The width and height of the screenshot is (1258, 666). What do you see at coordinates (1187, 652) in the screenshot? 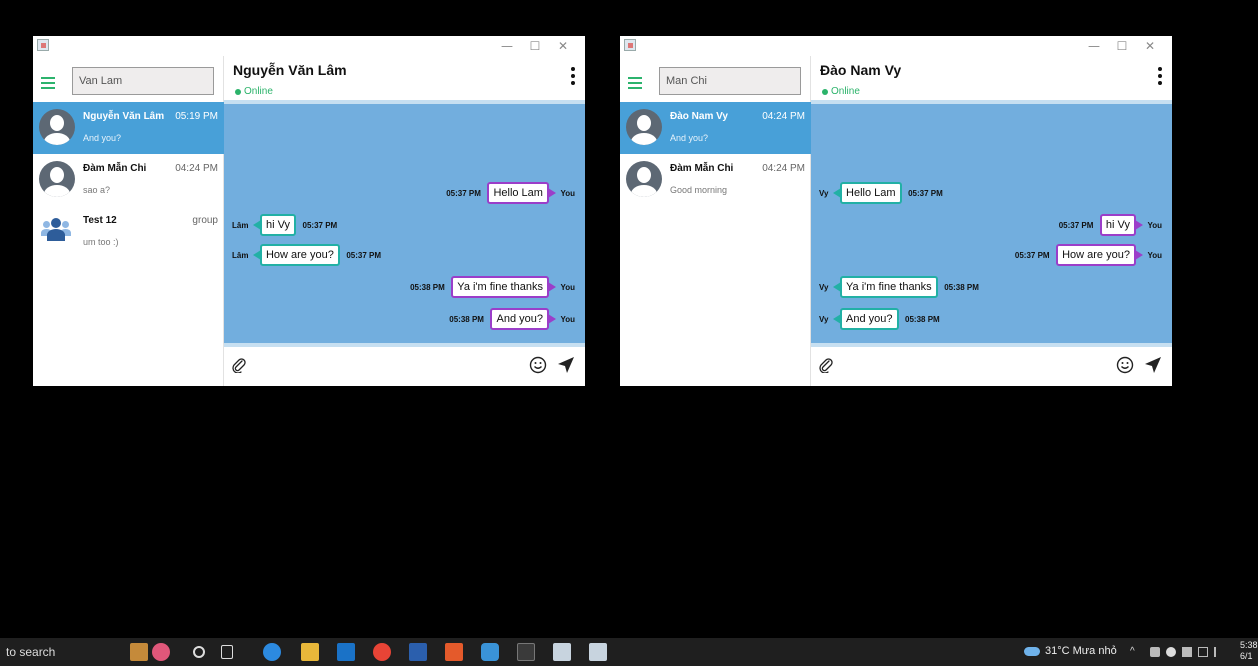
I see `battery-icon` at bounding box center [1187, 652].